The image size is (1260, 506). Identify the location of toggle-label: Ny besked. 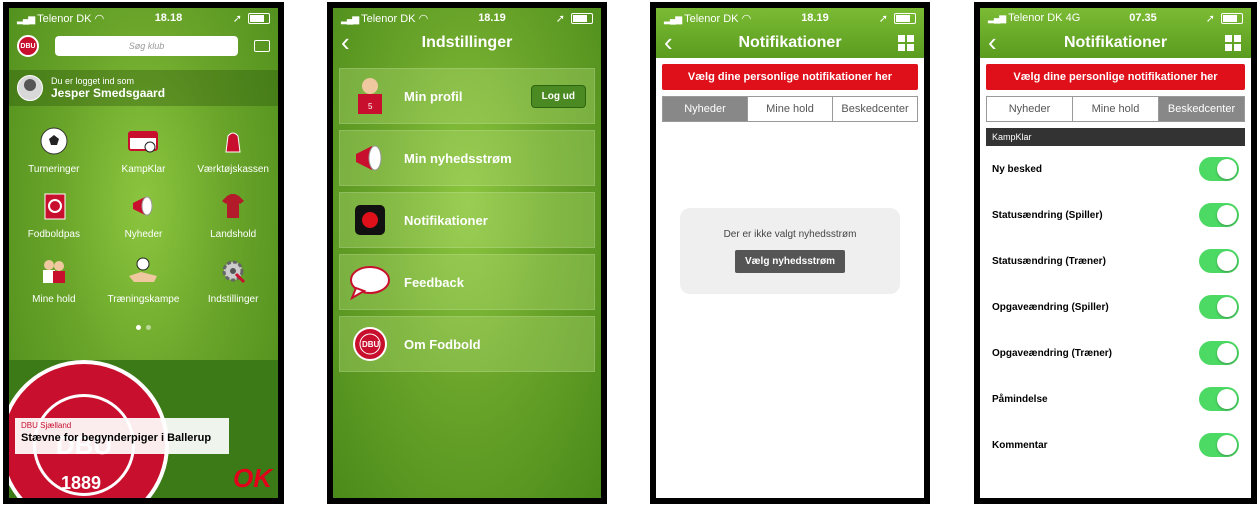
(1017, 169).